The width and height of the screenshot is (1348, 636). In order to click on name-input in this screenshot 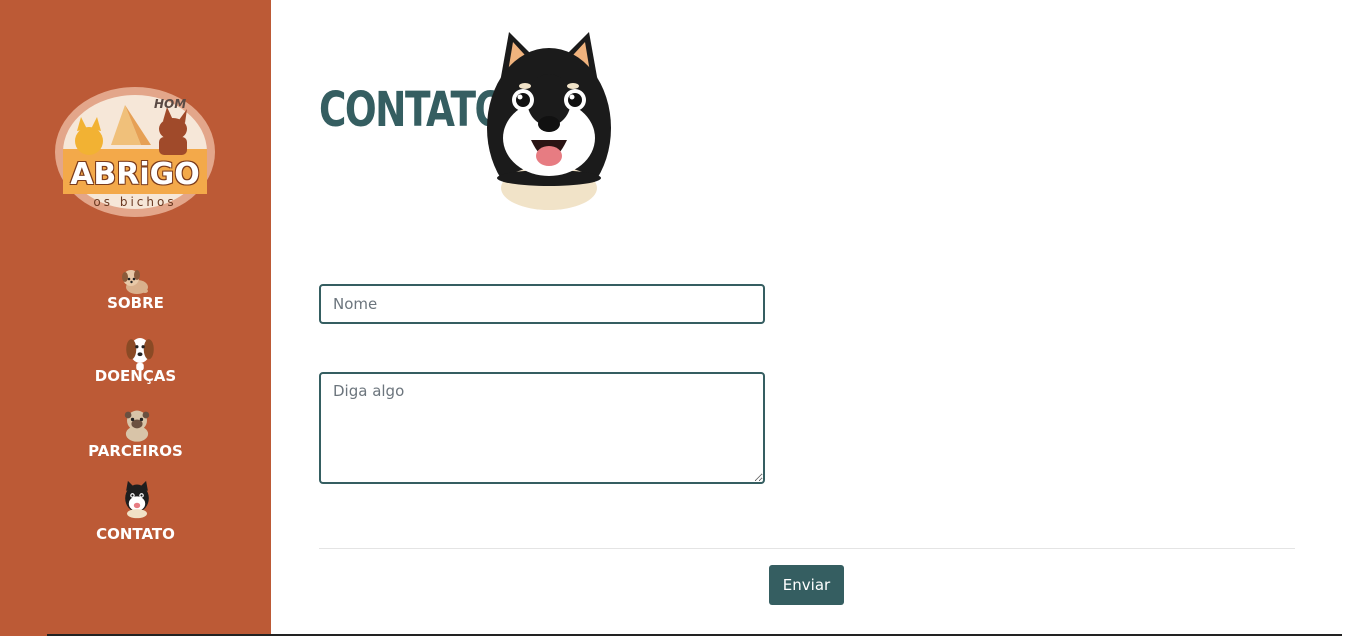, I will do `click(542, 304)`.